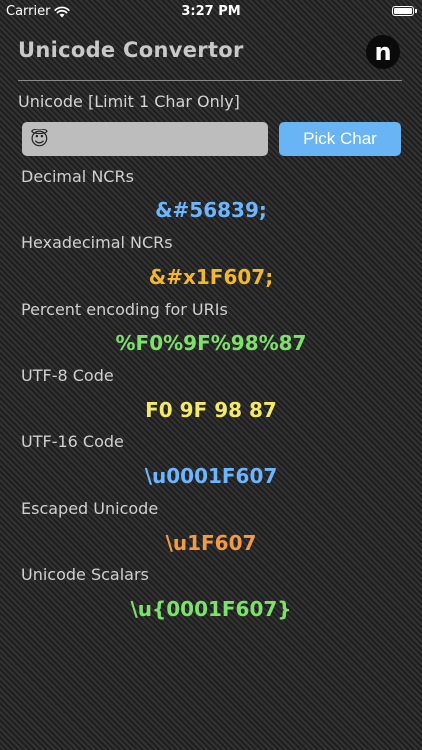 The width and height of the screenshot is (422, 750). Describe the element at coordinates (90, 508) in the screenshot. I see `escaped-unicode-label: Escaped Unicode` at that location.